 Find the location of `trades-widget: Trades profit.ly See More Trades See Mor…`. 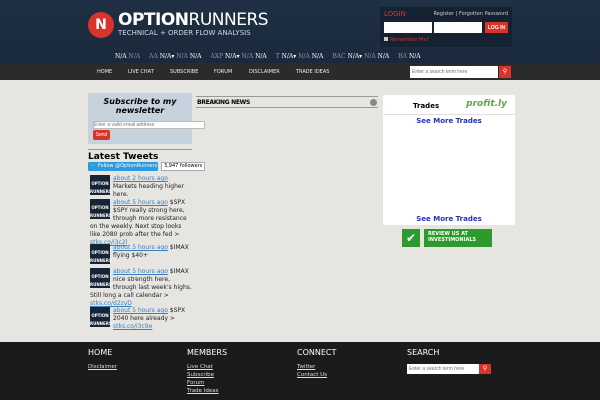

trades-widget: Trades profit.ly See More Trades See Mor… is located at coordinates (449, 160).